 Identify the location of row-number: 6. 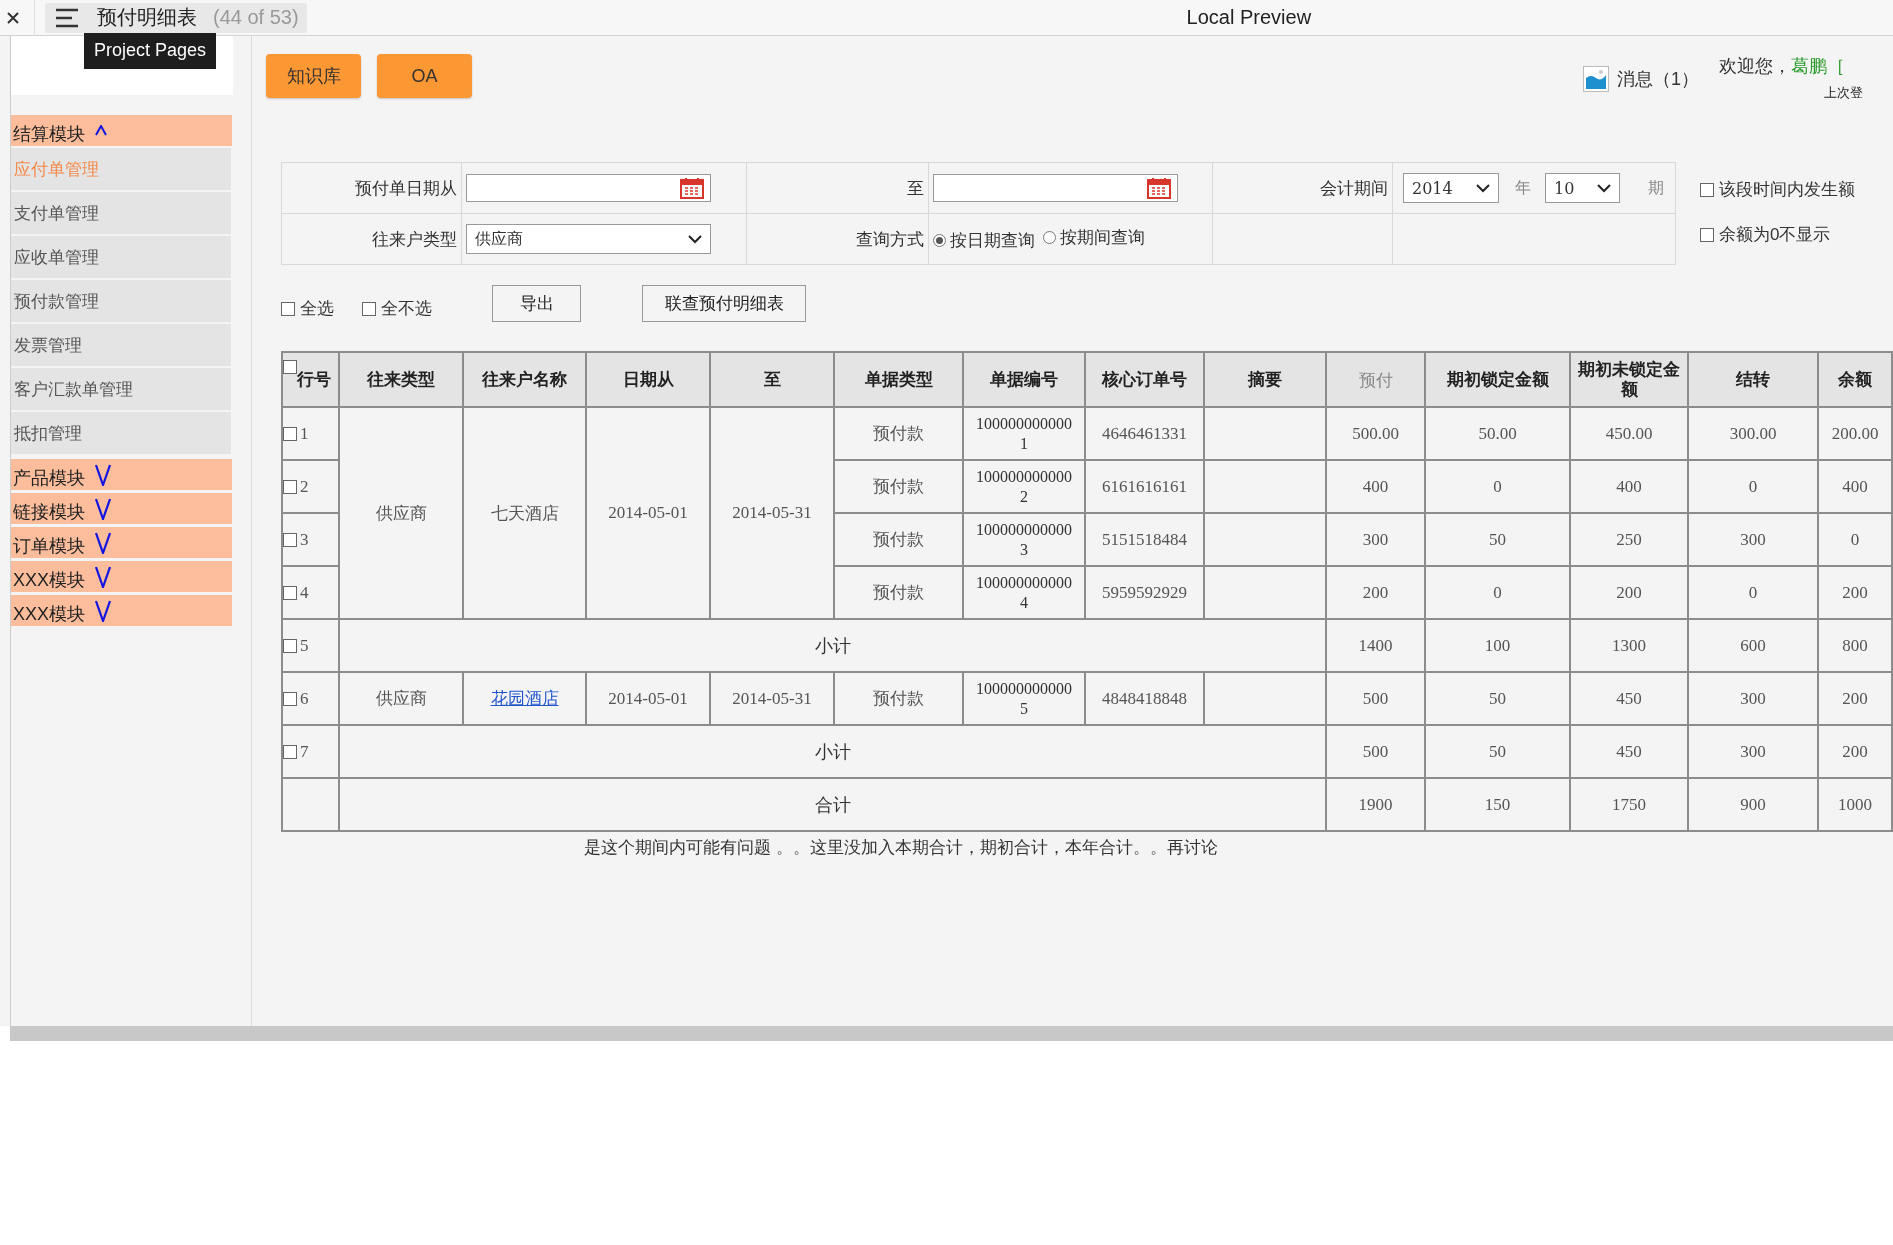
(304, 698).